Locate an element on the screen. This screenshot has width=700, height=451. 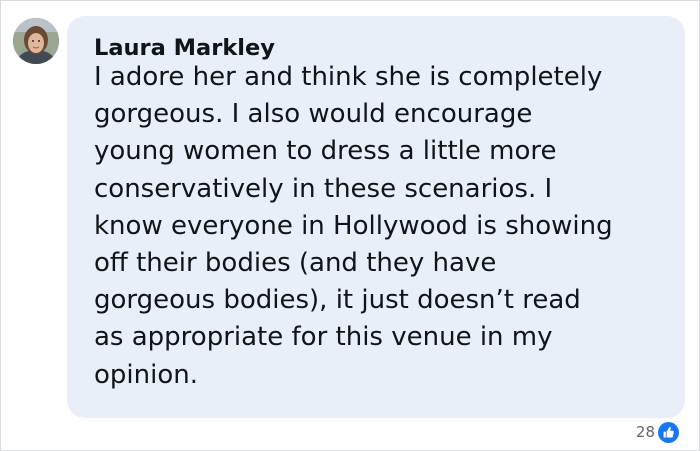
comment-author: Laura Markley is located at coordinates (184, 48).